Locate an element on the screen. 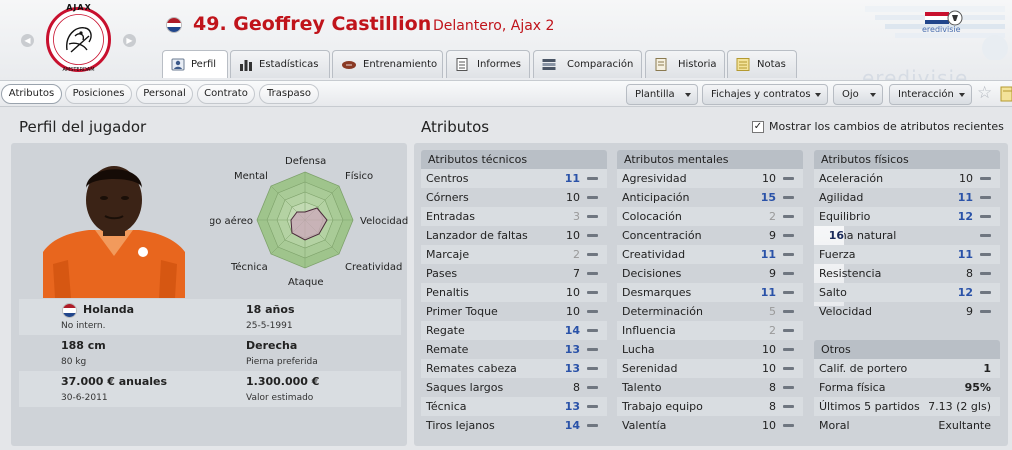 This screenshot has width=1012, height=450. attribute-name: Anticipación is located at coordinates (656, 197).